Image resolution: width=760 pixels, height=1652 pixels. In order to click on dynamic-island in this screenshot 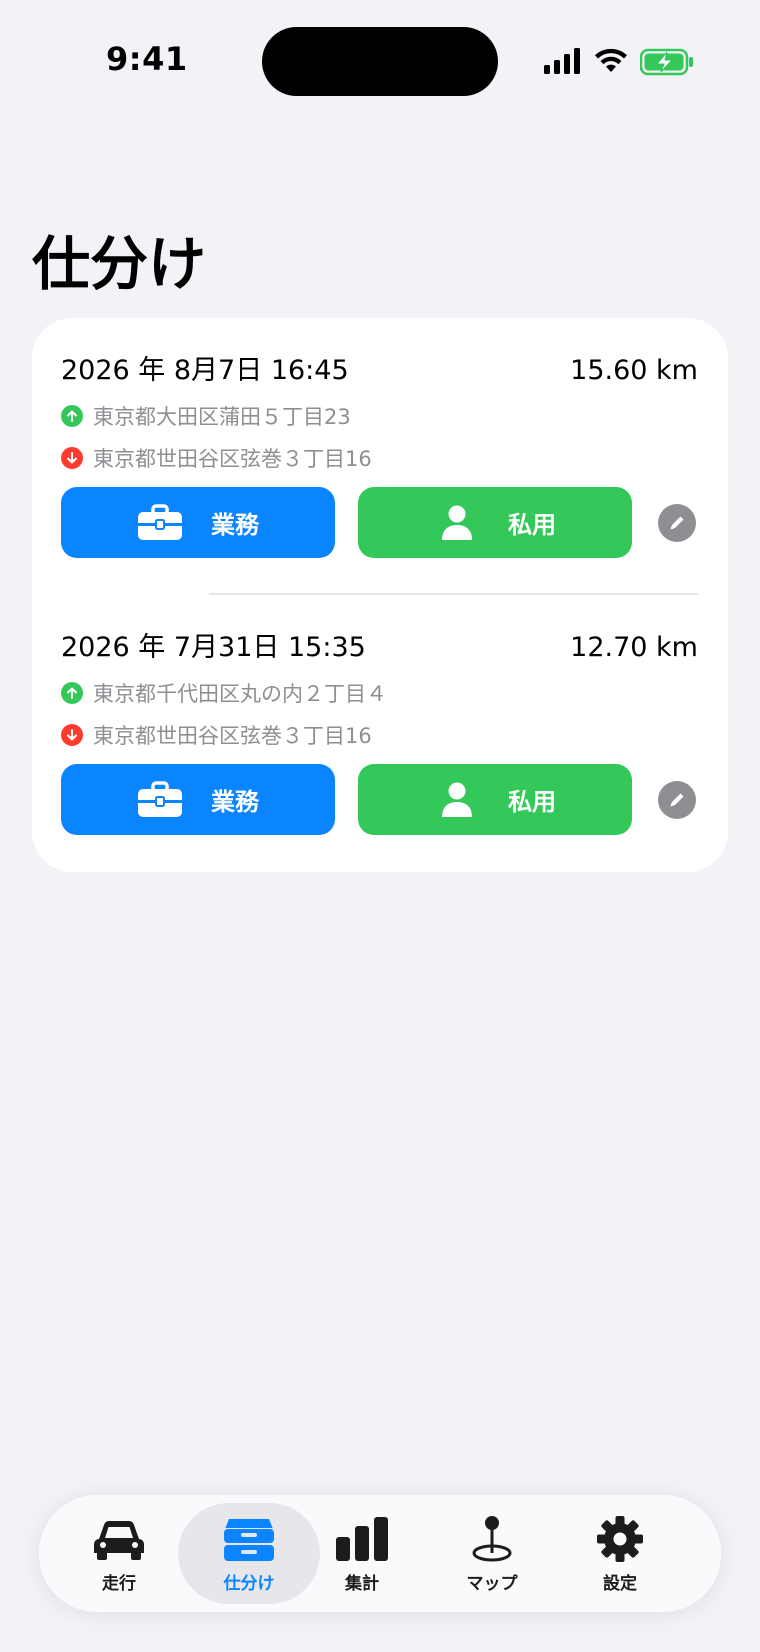, I will do `click(380, 61)`.